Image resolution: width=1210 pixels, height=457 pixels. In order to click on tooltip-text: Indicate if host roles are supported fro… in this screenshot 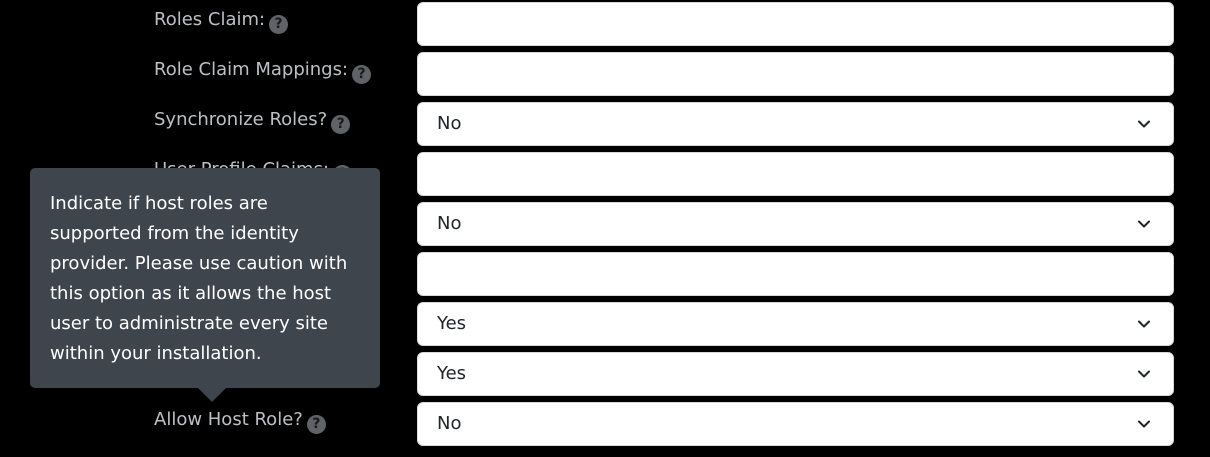, I will do `click(199, 278)`.